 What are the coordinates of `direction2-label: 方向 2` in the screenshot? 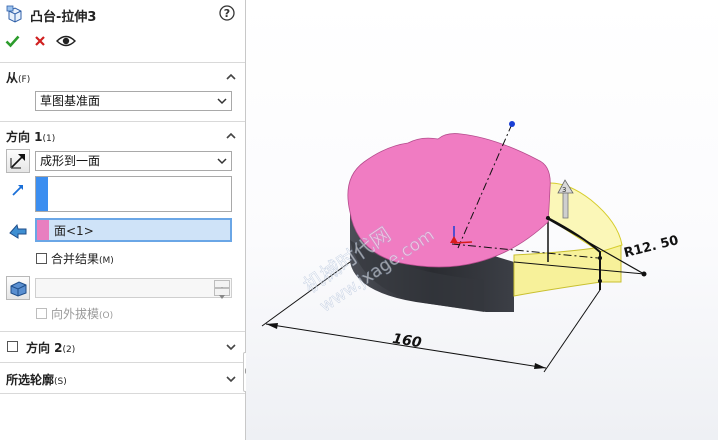 It's located at (44, 348).